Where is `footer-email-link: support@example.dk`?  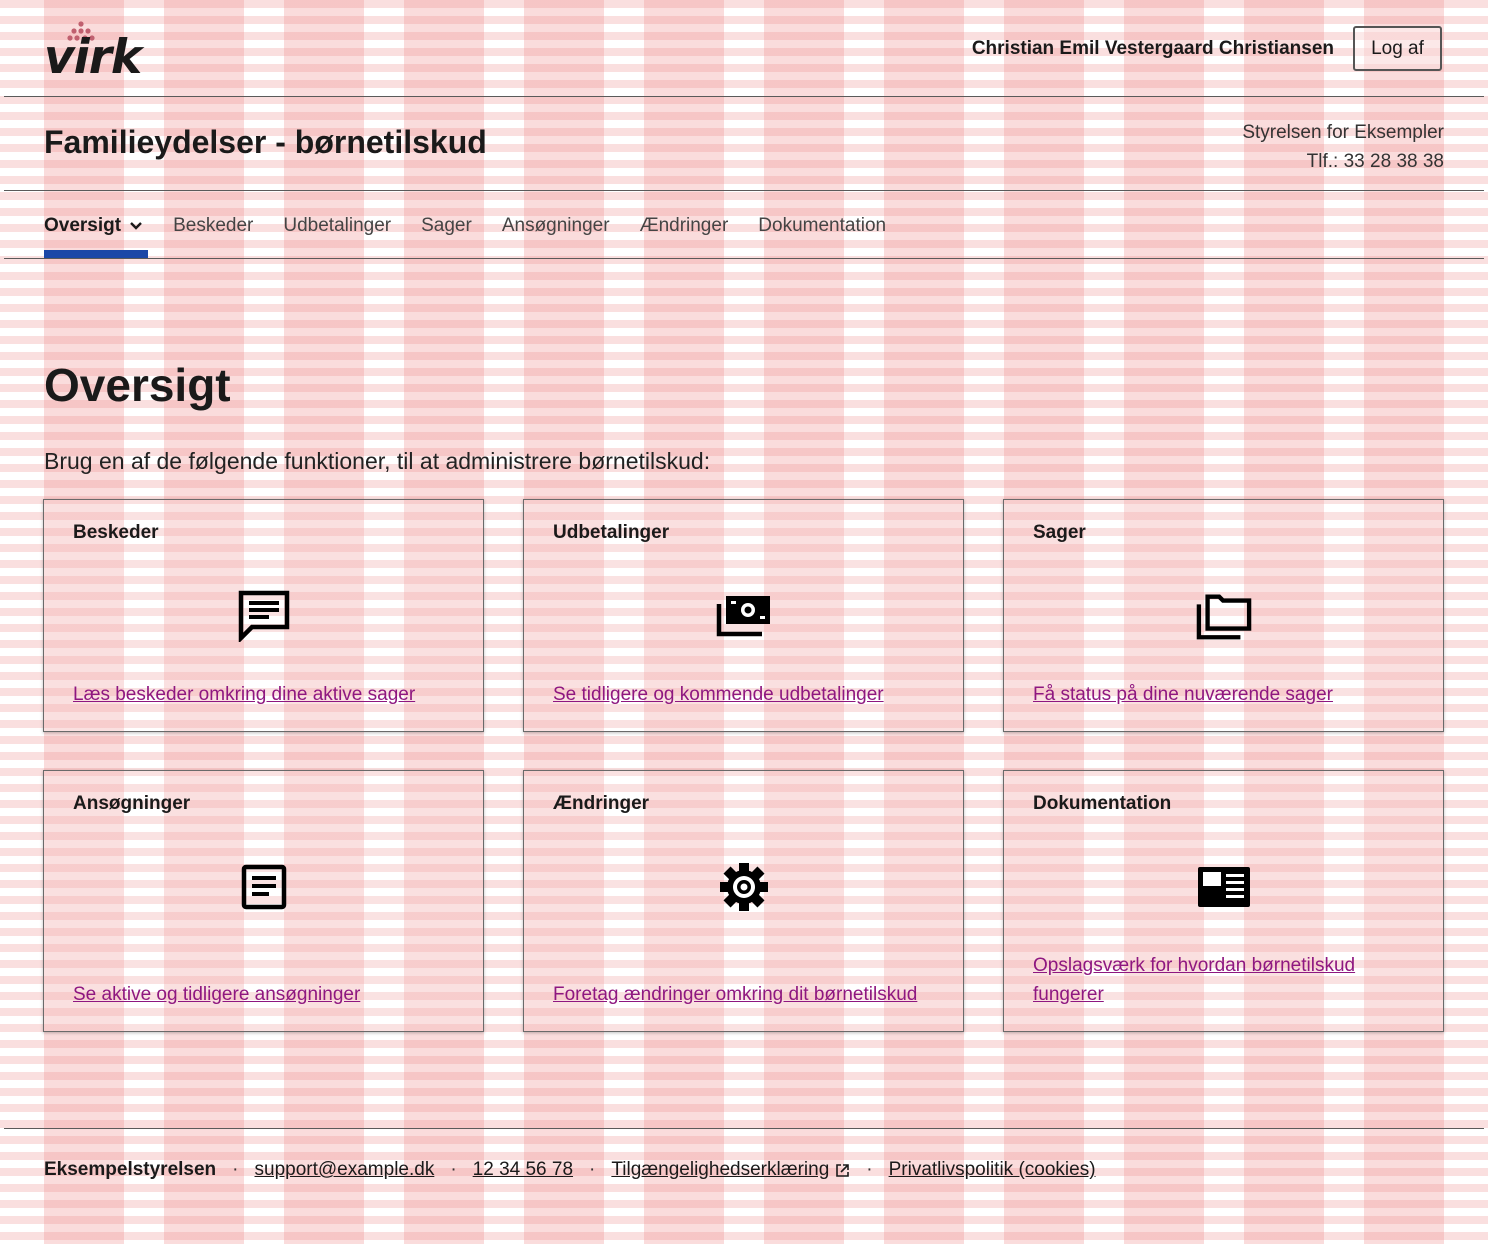 footer-email-link: support@example.dk is located at coordinates (345, 1170).